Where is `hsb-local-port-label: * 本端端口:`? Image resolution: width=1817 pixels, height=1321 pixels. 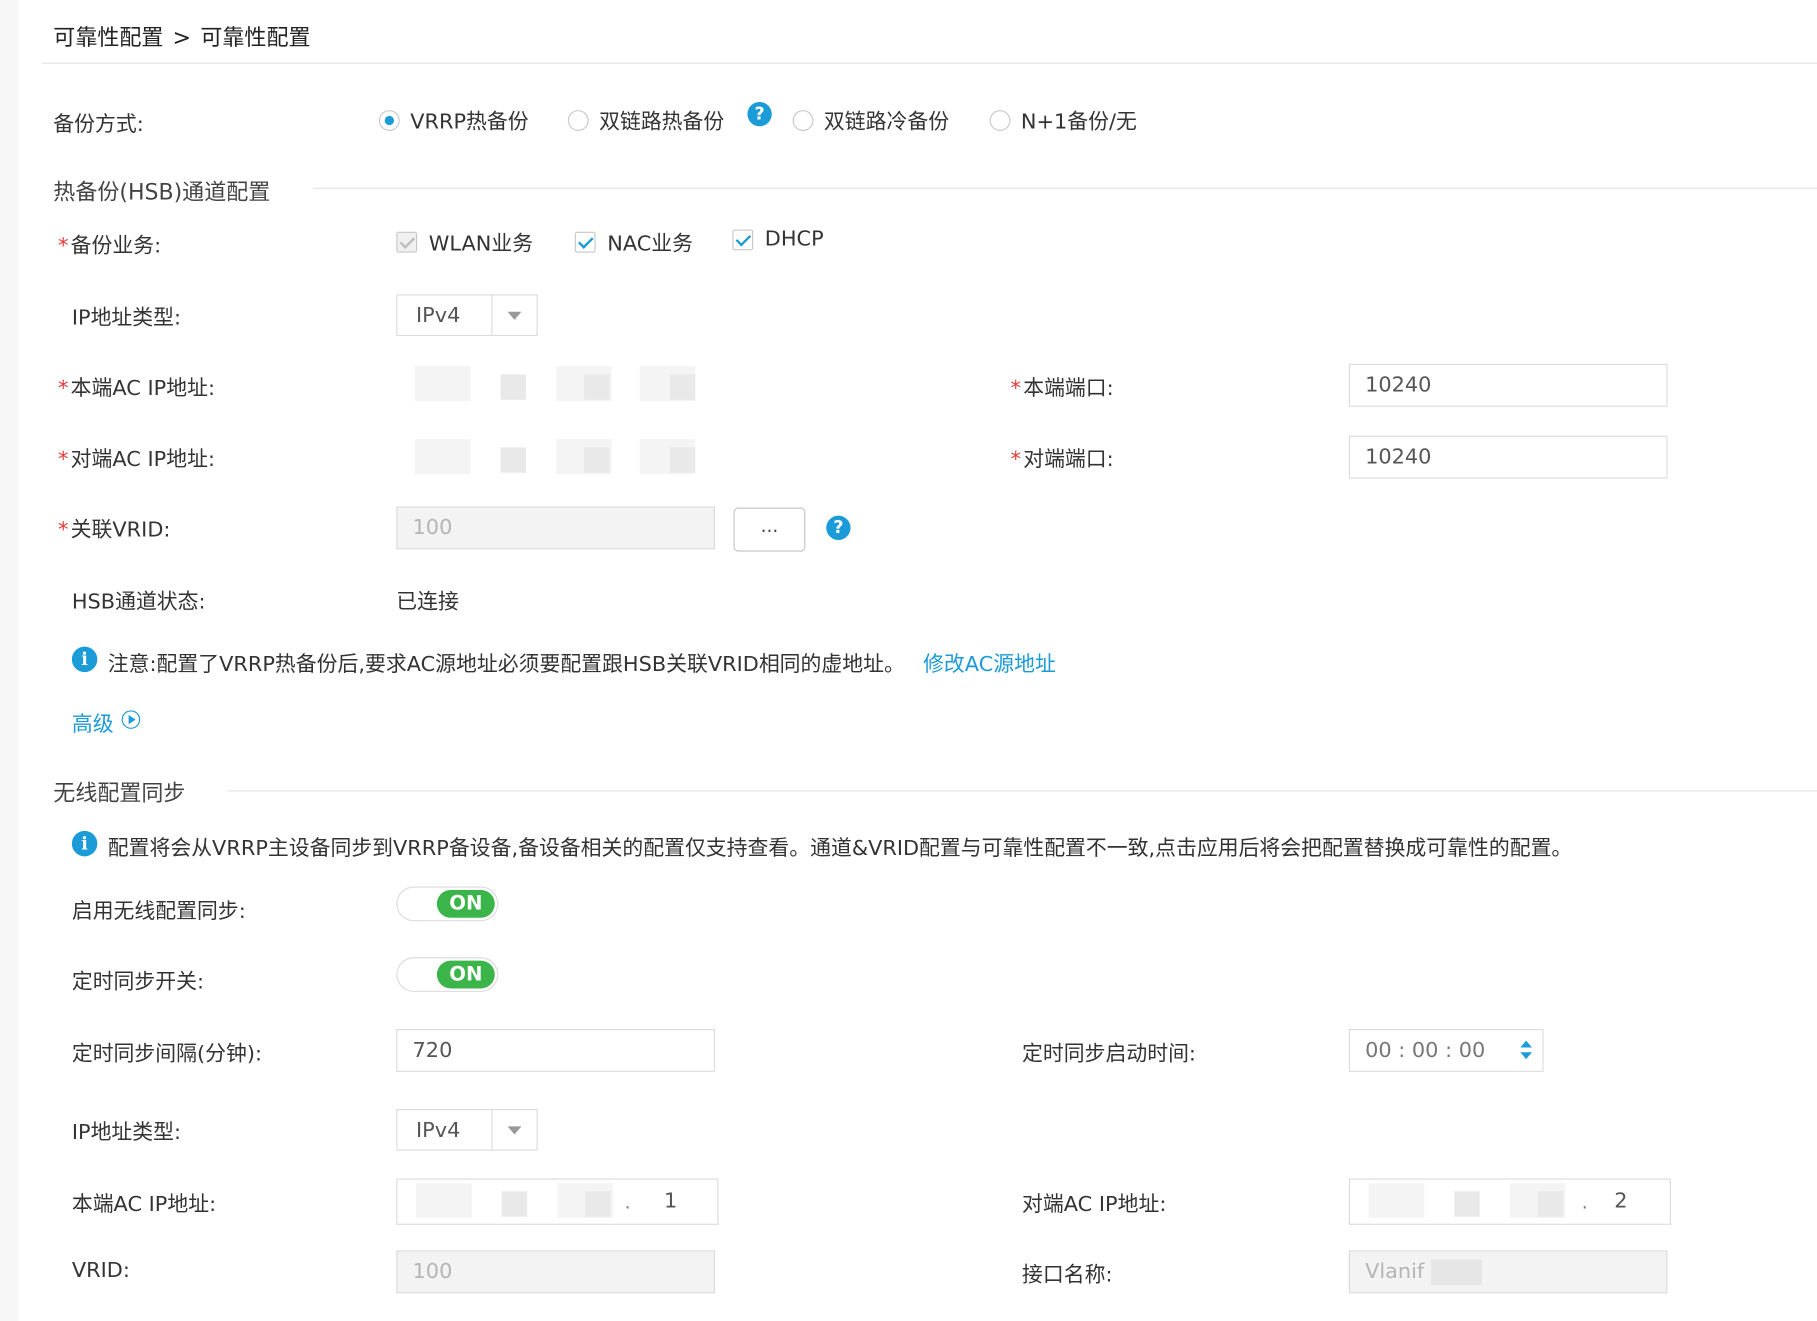
hsb-local-port-label: * 本端端口: is located at coordinates (1062, 388).